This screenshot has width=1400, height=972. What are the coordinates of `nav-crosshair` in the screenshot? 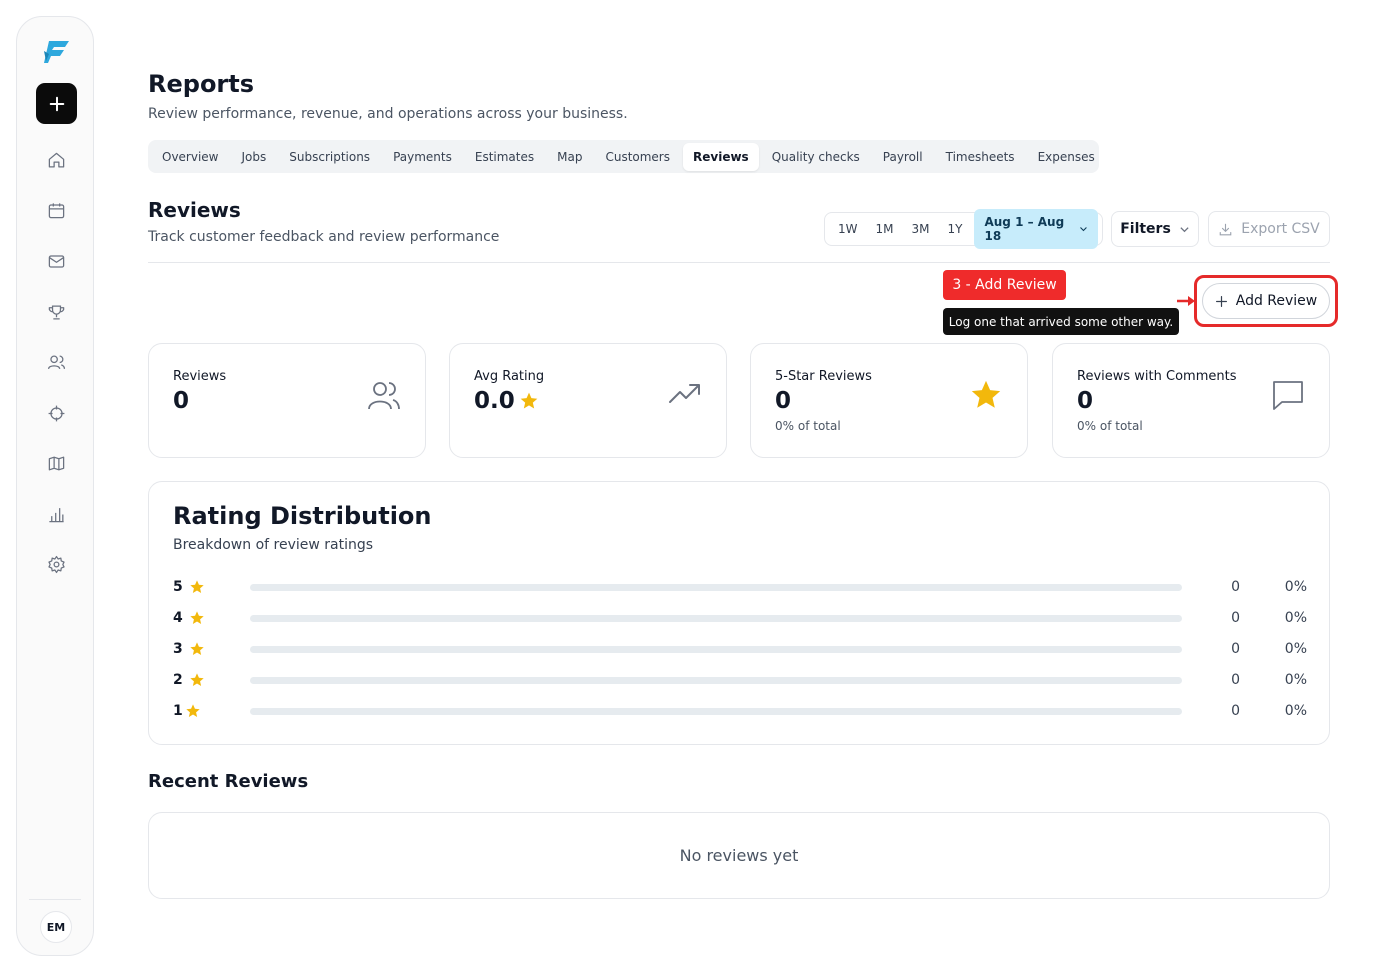 It's located at (56, 413).